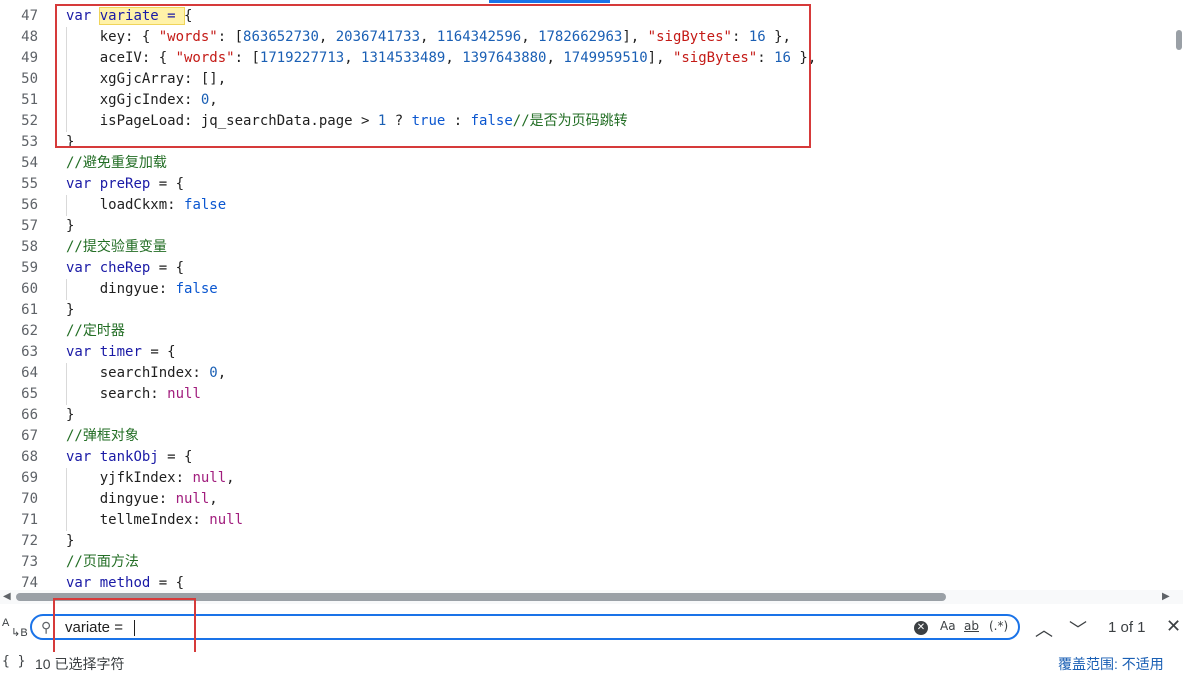 The width and height of the screenshot is (1183, 674). What do you see at coordinates (19, 37) in the screenshot?
I see `line-number: 48` at bounding box center [19, 37].